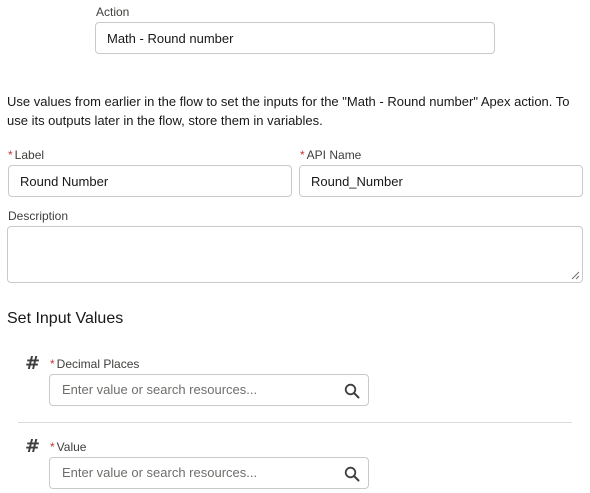 The height and width of the screenshot is (493, 590). What do you see at coordinates (98, 364) in the screenshot?
I see `decimal-places-text: Decimal Places` at bounding box center [98, 364].